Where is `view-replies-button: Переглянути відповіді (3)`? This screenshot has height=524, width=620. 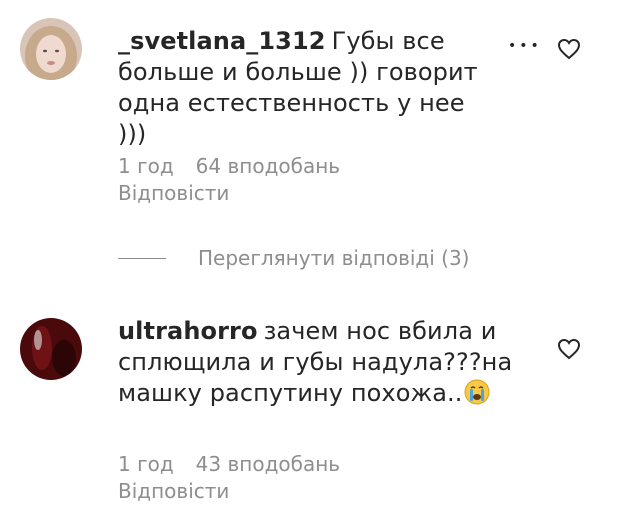
view-replies-button: Переглянути відповіді (3) is located at coordinates (293, 258).